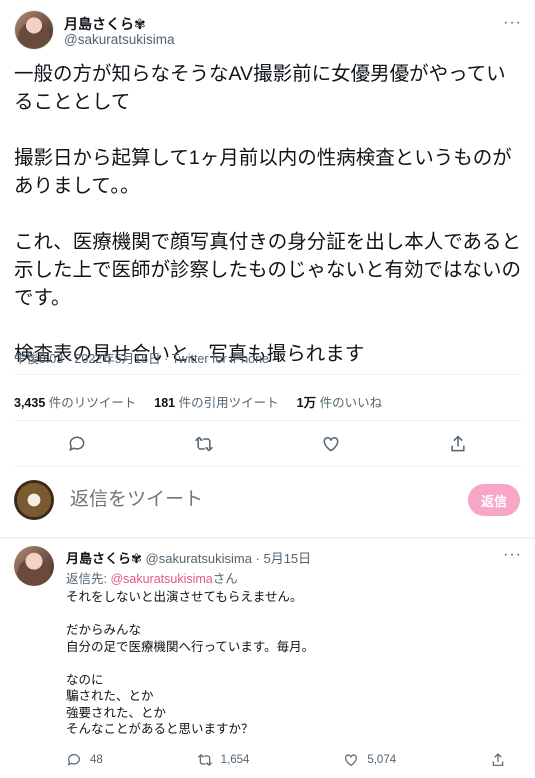 The height and width of the screenshot is (778, 535). Describe the element at coordinates (92, 403) in the screenshot. I see `retweet-label: 件のリツイート` at that location.